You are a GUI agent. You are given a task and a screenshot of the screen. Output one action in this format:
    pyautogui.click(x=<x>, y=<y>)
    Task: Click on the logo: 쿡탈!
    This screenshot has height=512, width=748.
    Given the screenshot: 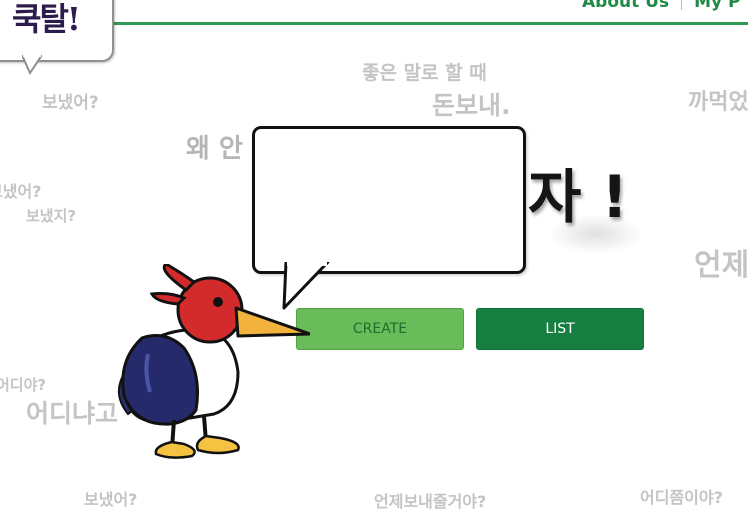 What is the action you would take?
    pyautogui.click(x=57, y=31)
    